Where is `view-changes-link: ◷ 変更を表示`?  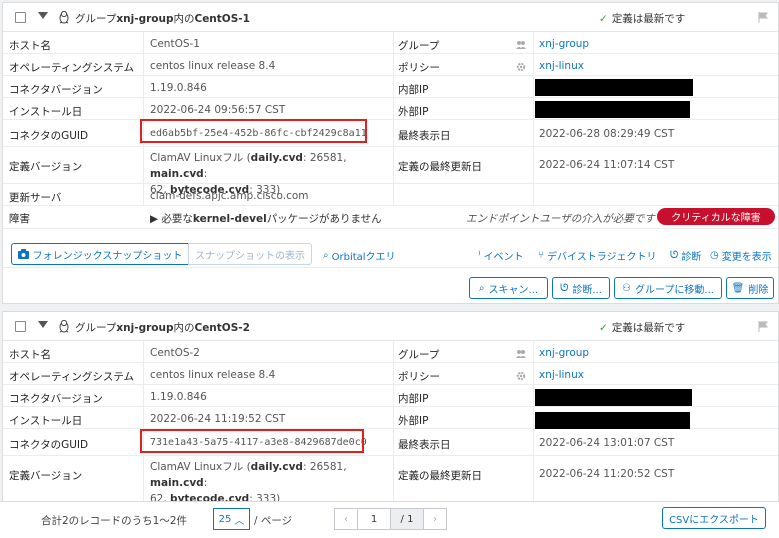
view-changes-link: ◷ 変更を表示 is located at coordinates (741, 255).